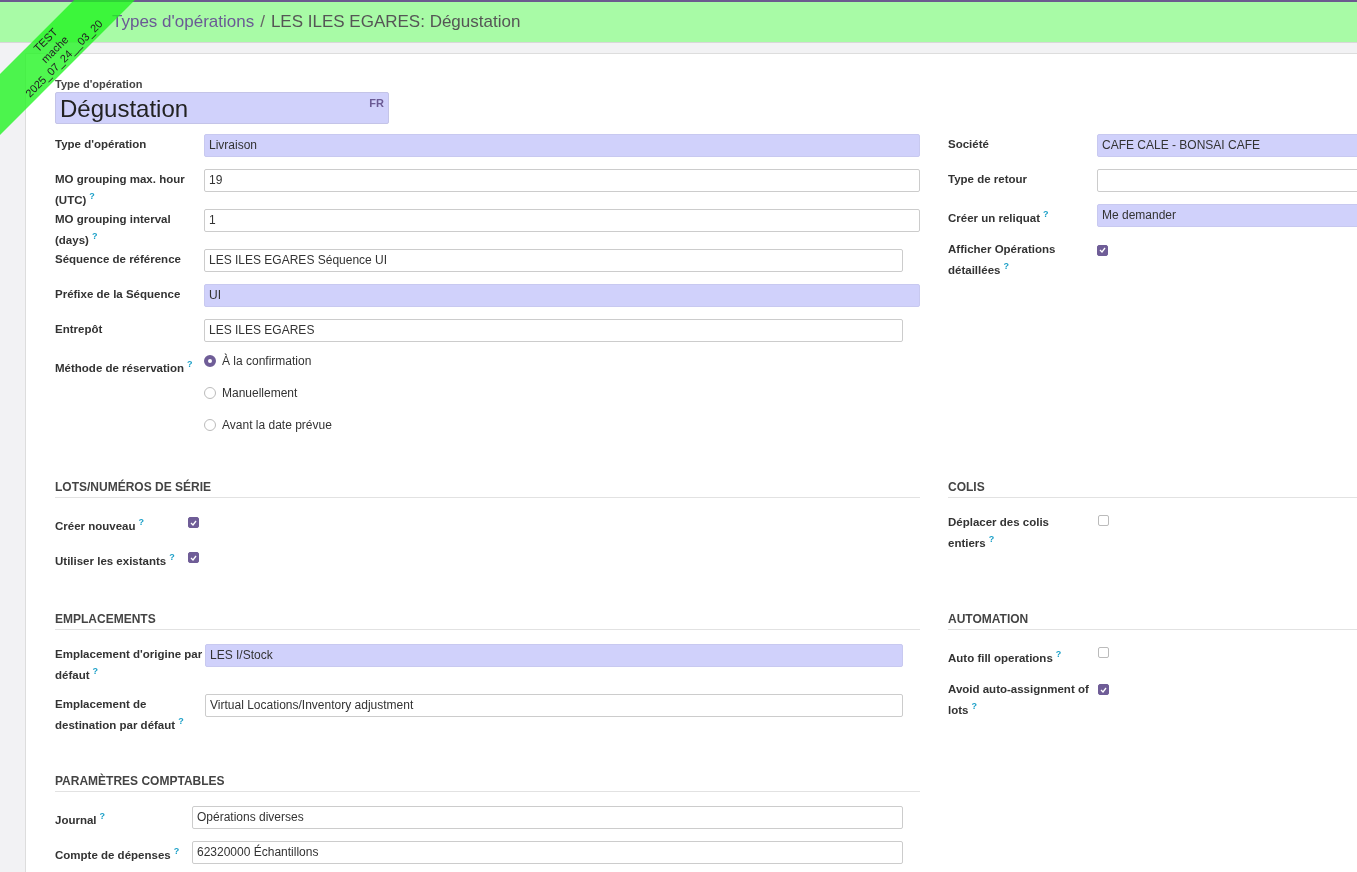 The height and width of the screenshot is (872, 1357). I want to click on input-field: 19, so click(562, 180).